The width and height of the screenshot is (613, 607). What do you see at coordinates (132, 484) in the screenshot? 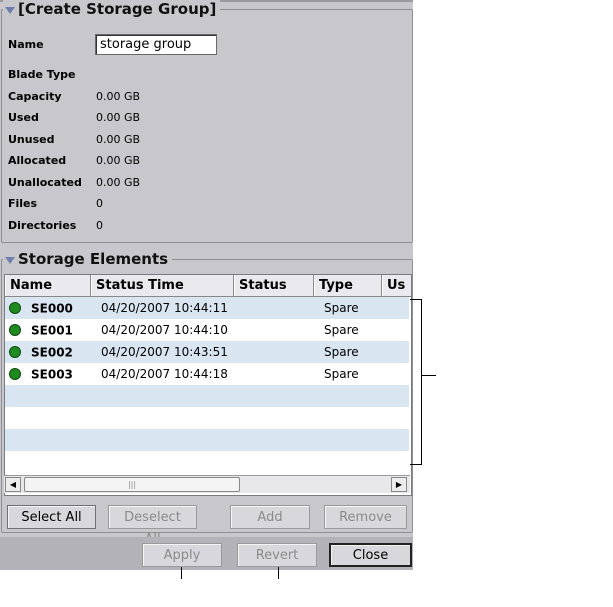
I see `scrollbar-thumb: |||` at bounding box center [132, 484].